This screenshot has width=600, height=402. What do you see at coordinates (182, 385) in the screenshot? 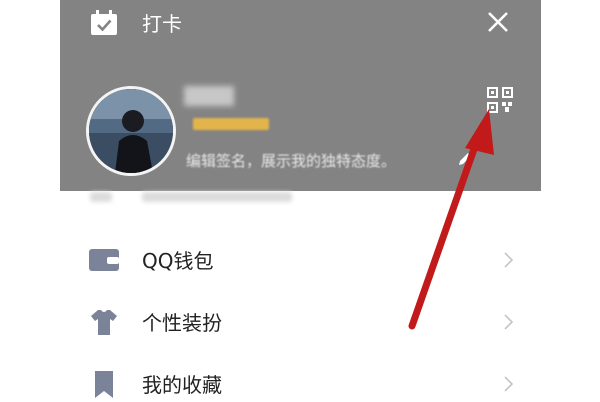
I see `menu-item-label: 我的收藏` at bounding box center [182, 385].